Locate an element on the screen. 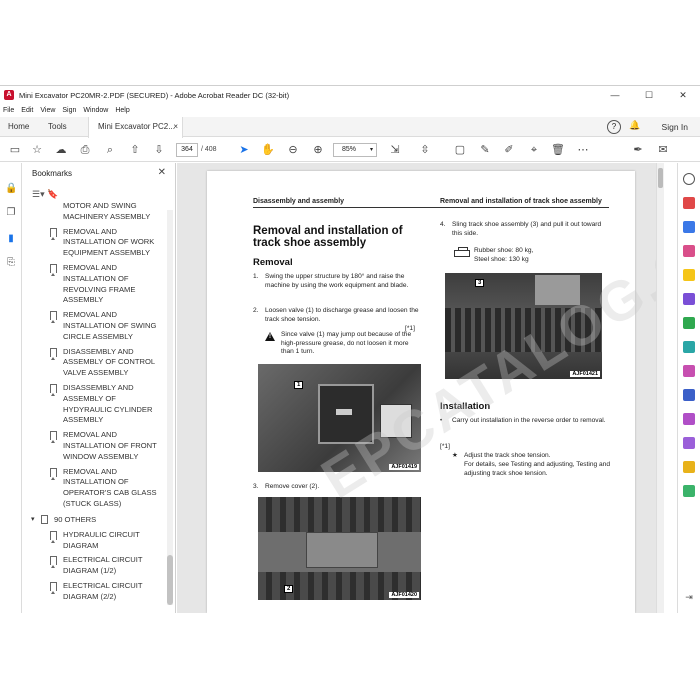 This screenshot has width=700, height=700. attachments-icon: ⎘ is located at coordinates (11, 263).